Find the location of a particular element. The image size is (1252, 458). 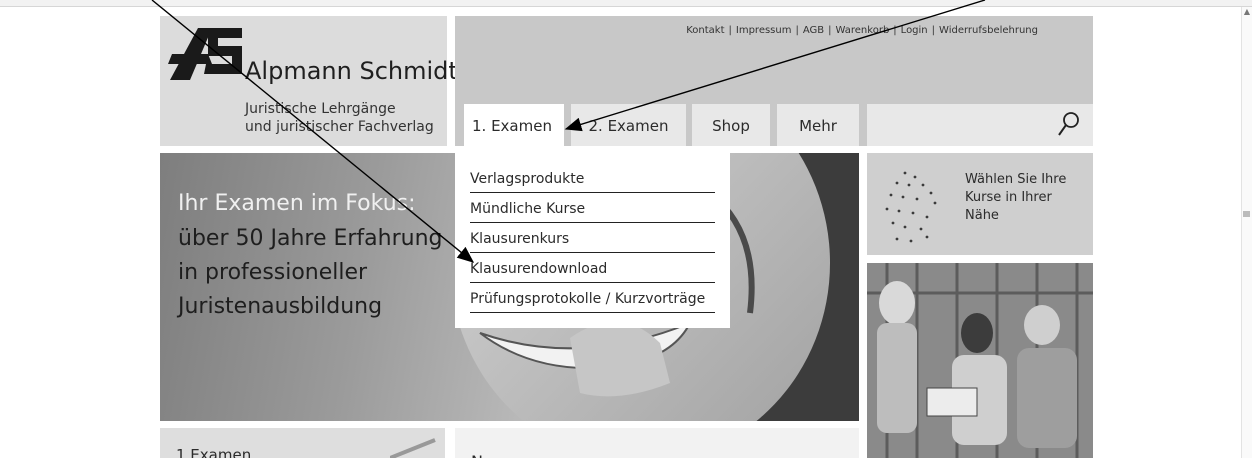

tab-1-examen: 1. Examen is located at coordinates (514, 125).